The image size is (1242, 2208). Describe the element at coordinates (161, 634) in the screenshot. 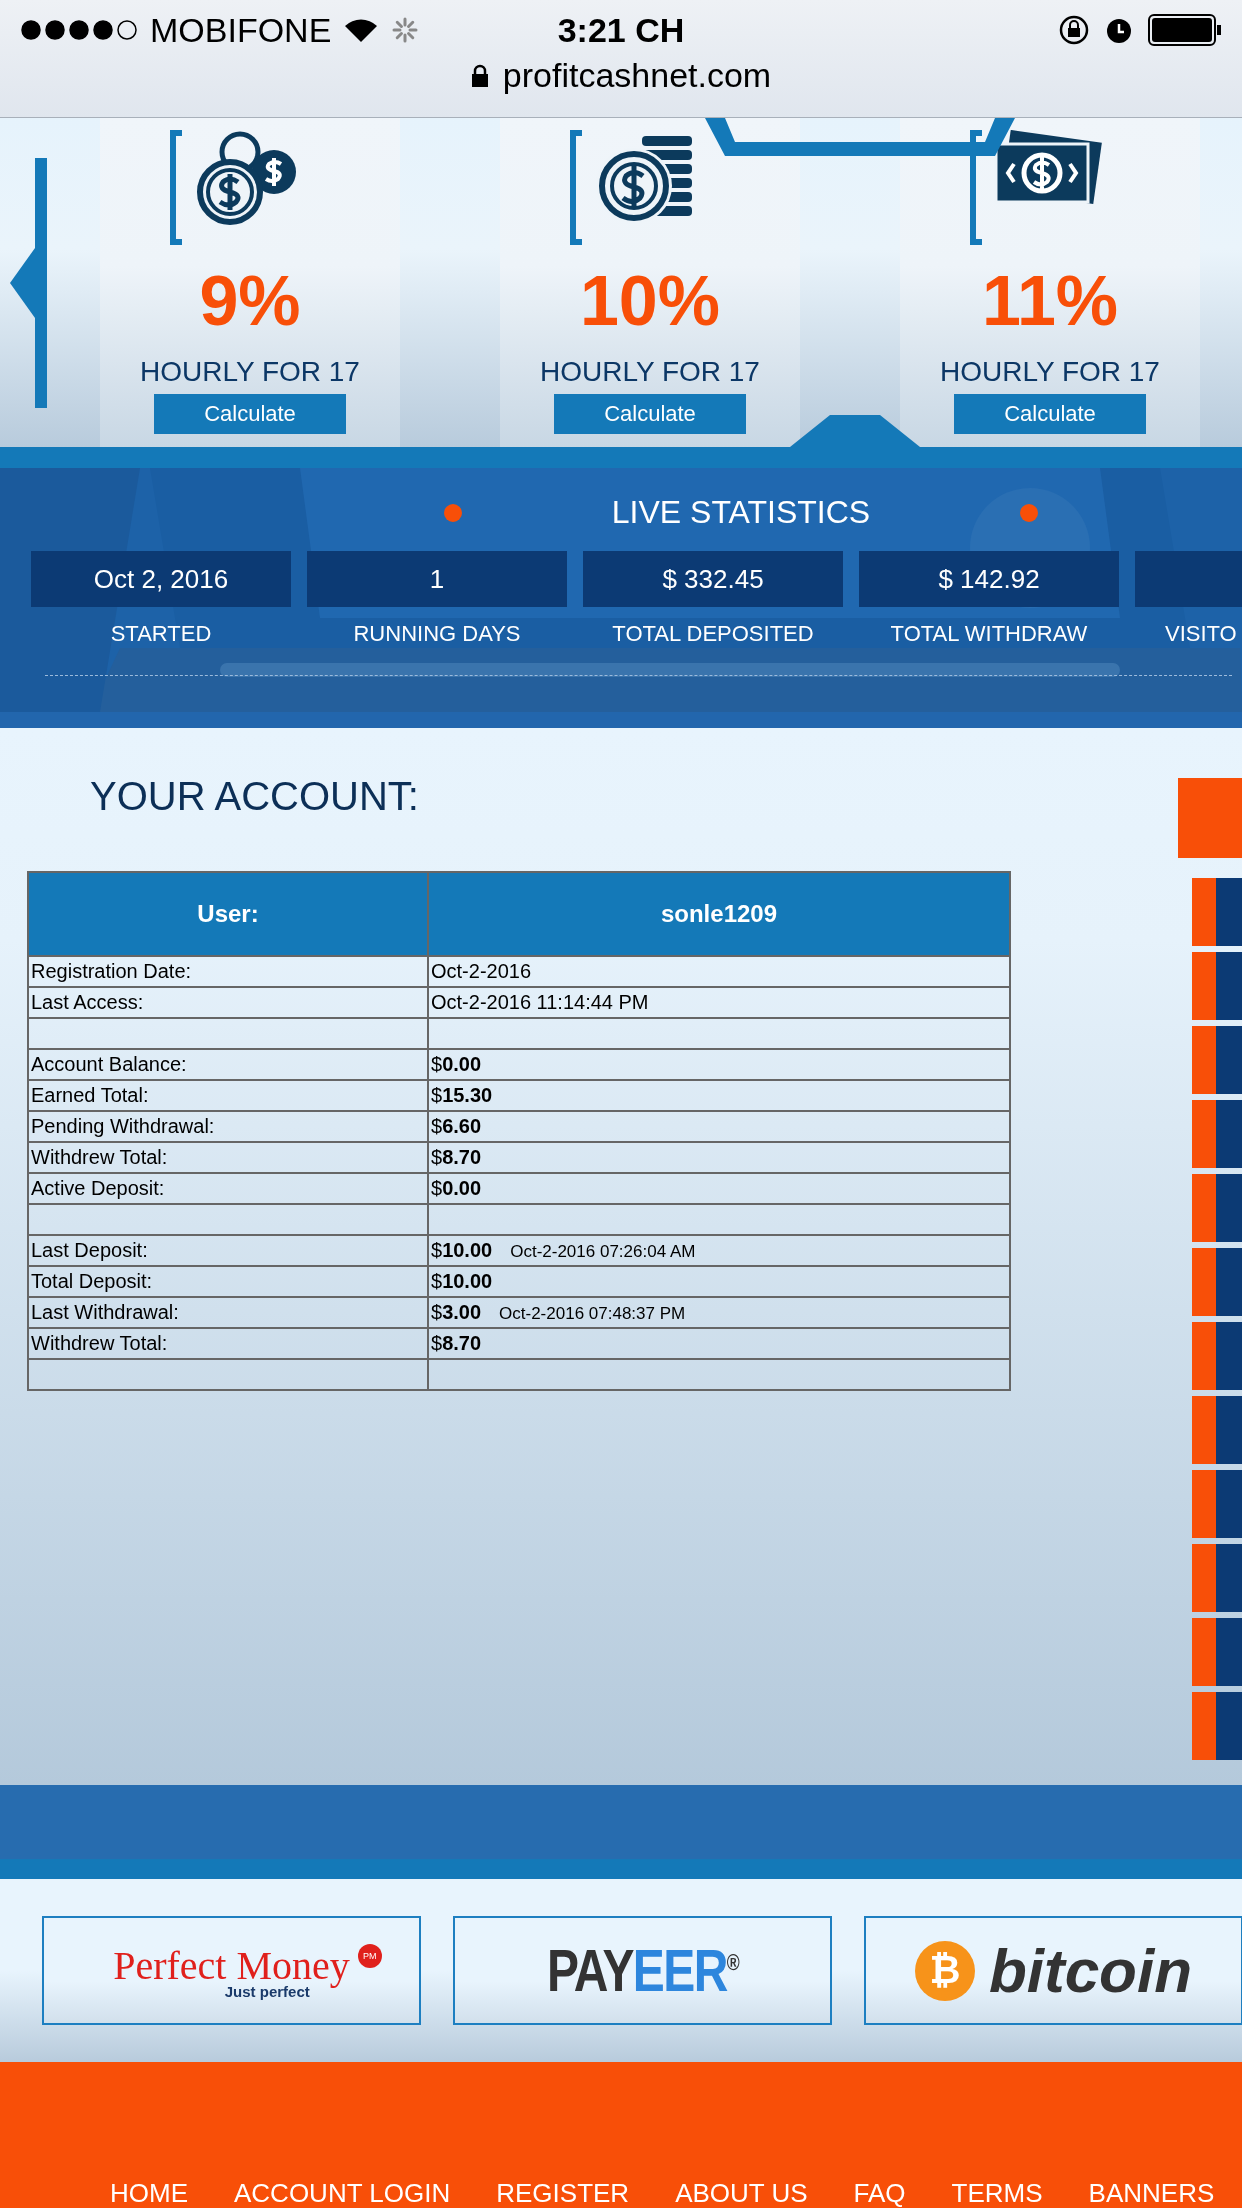

I see `stat-label: STARTED` at that location.